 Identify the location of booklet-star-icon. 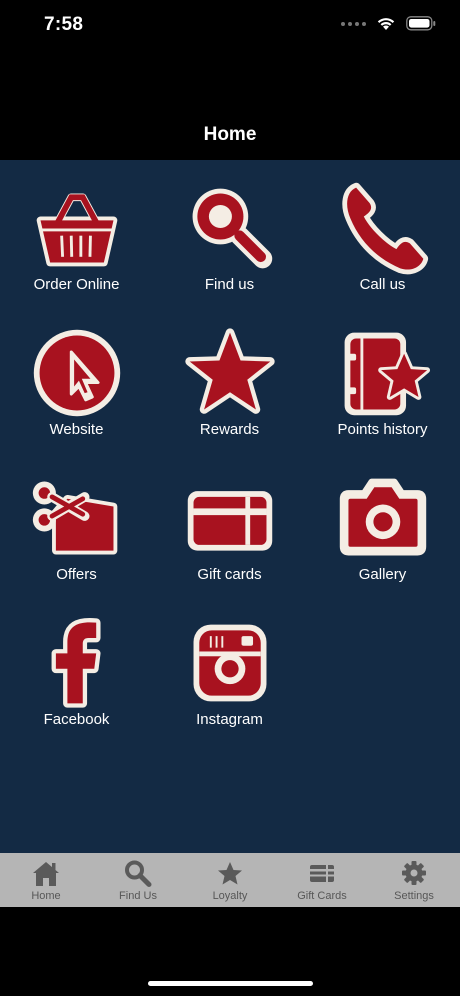
(387, 374).